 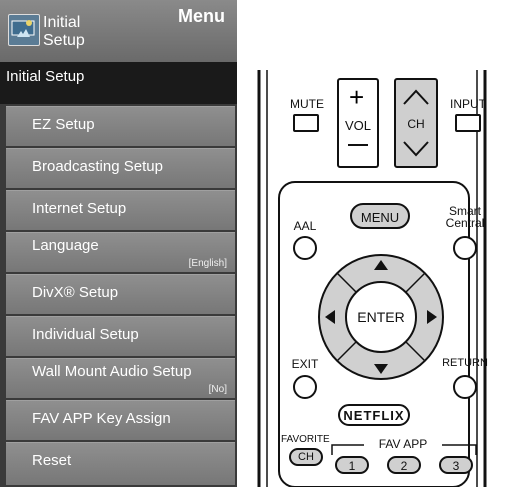 I want to click on fav-app-button-3: 3, so click(x=456, y=465).